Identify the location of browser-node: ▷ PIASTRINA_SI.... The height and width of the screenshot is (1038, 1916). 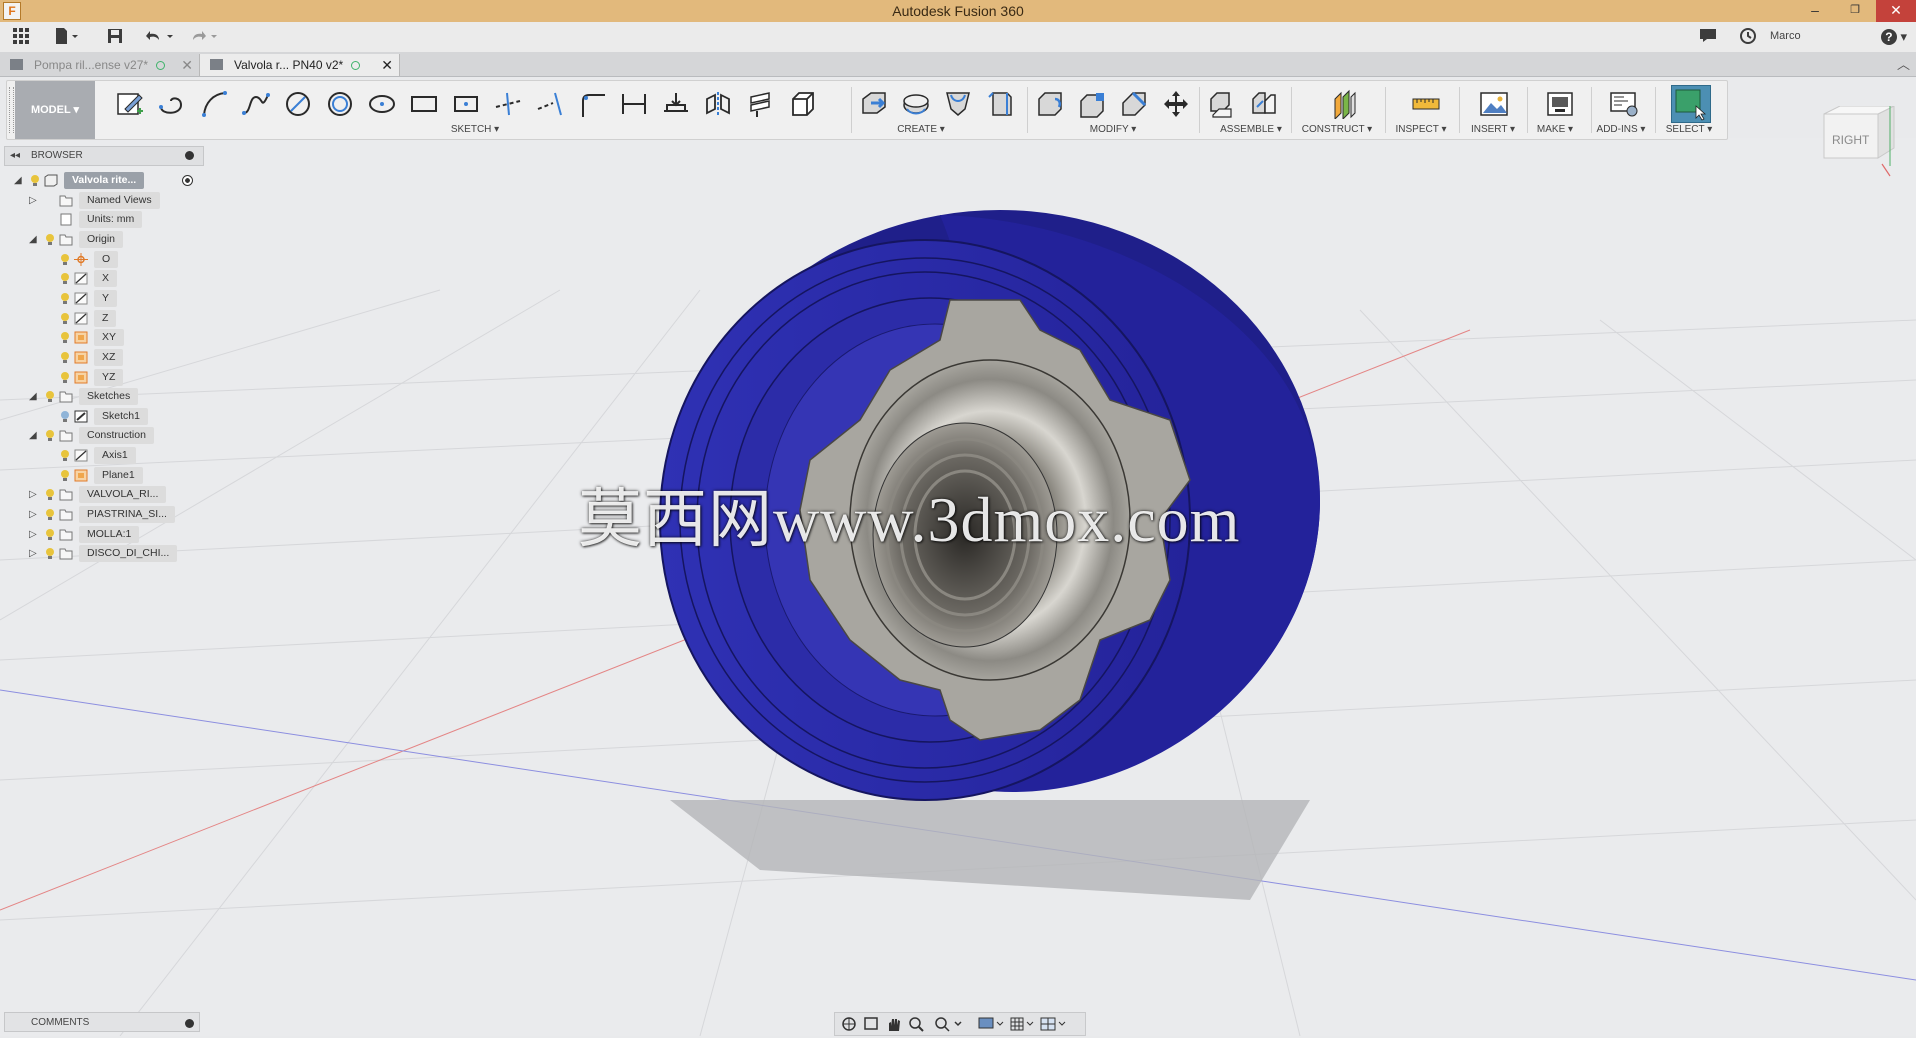
(104, 515).